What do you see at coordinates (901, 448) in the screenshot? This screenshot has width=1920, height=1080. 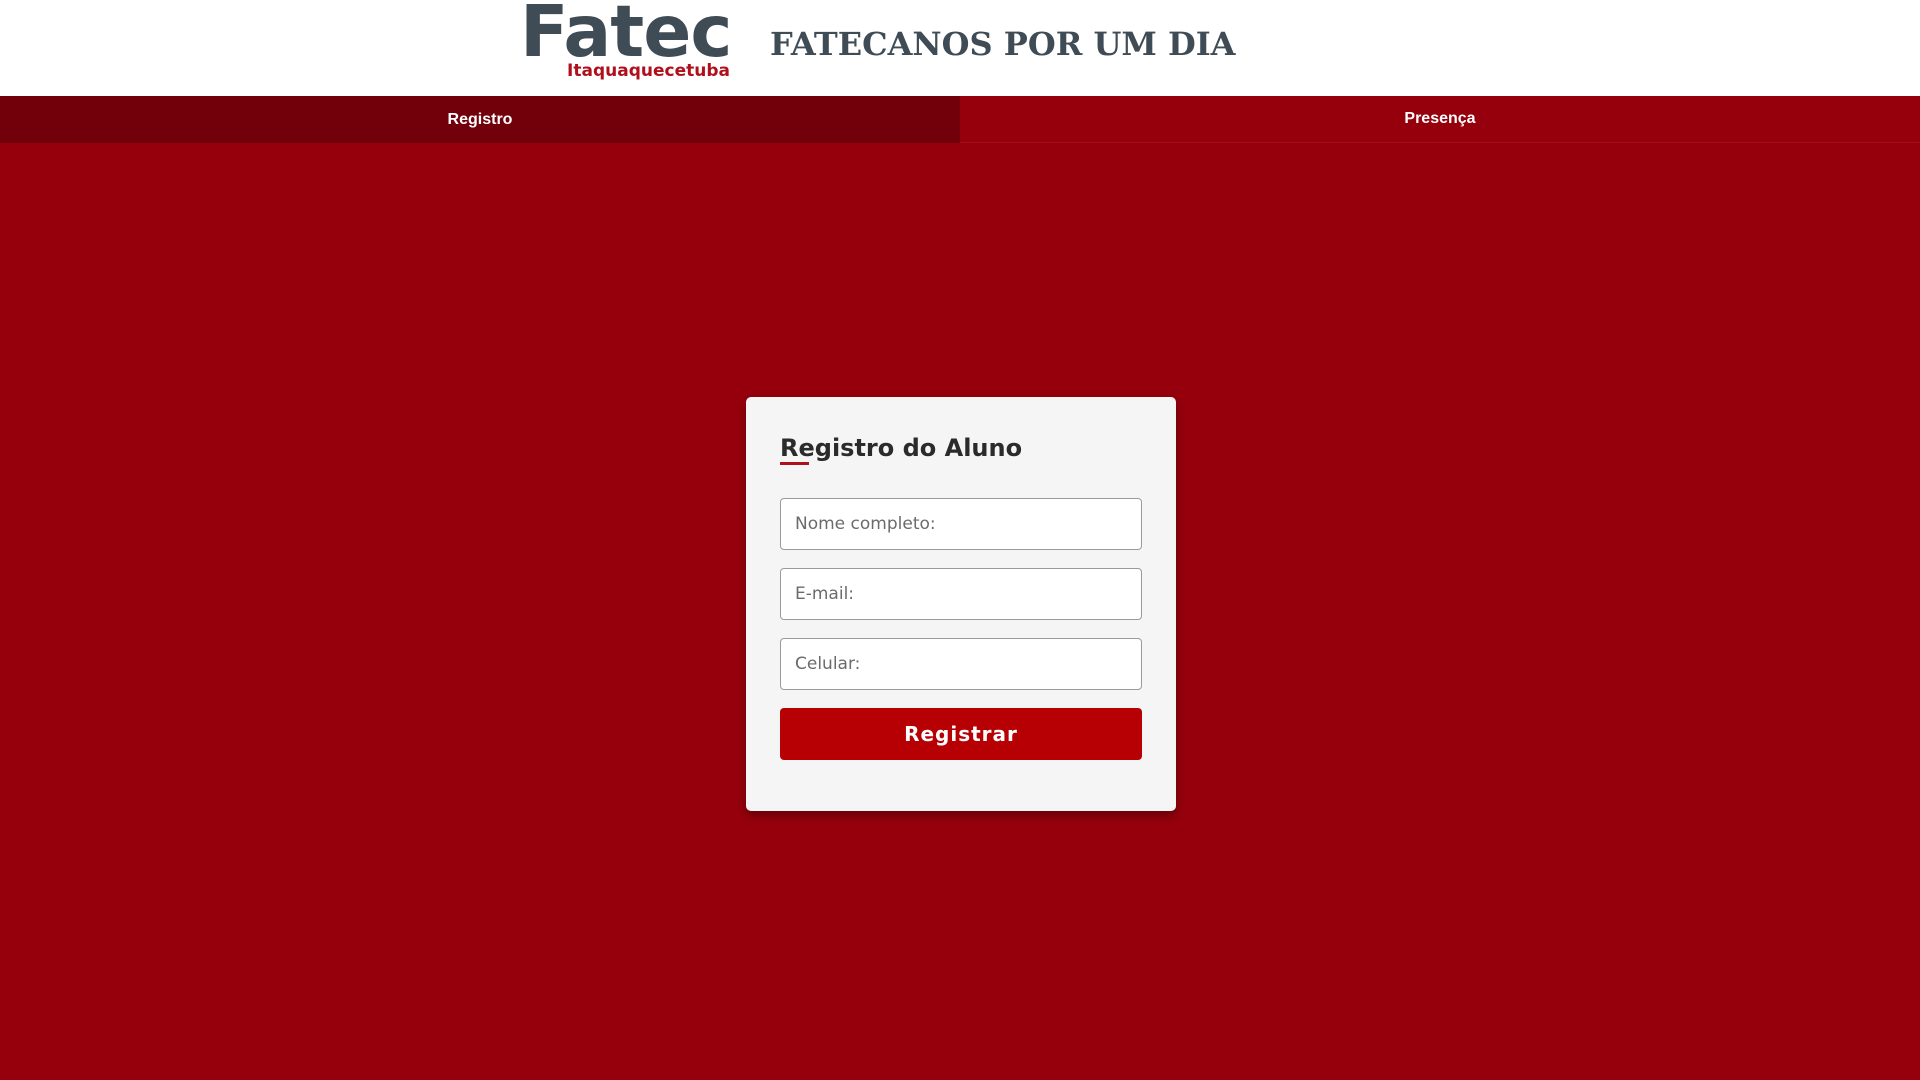 I see `form-title: Registro do Aluno` at bounding box center [901, 448].